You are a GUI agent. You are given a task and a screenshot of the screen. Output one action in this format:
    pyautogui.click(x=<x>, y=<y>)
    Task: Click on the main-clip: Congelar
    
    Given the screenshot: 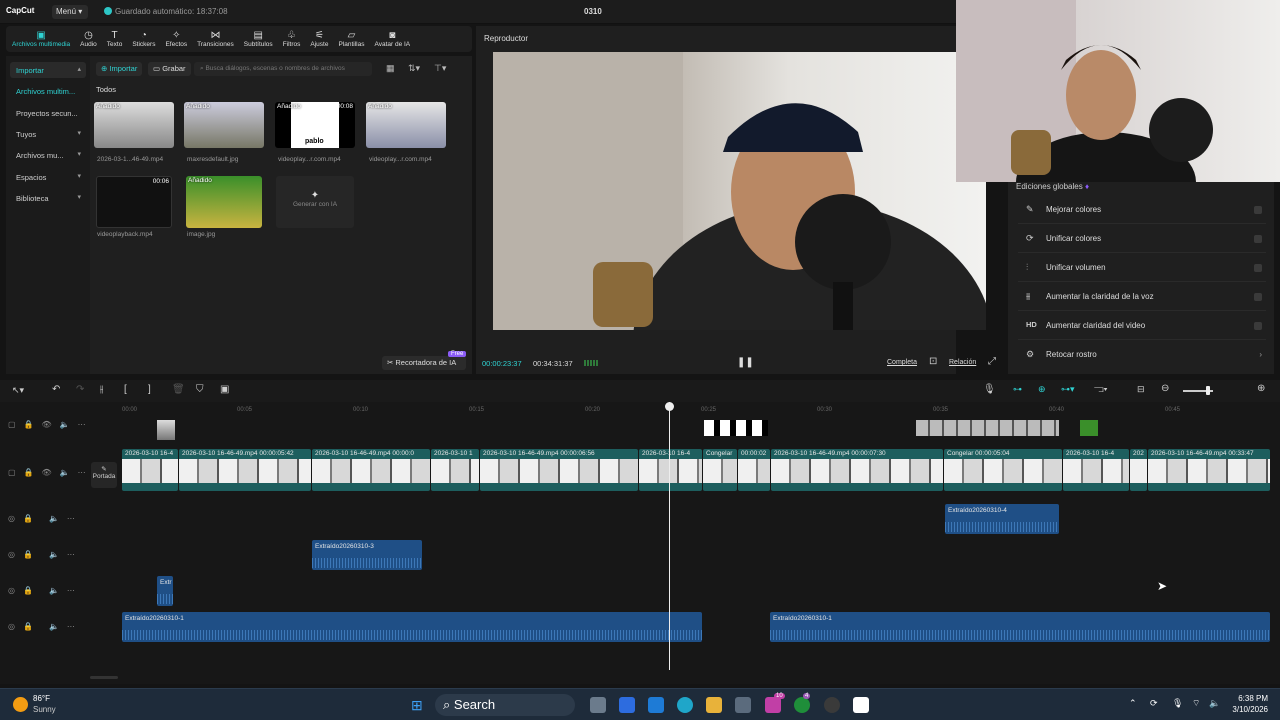 What is the action you would take?
    pyautogui.click(x=720, y=470)
    